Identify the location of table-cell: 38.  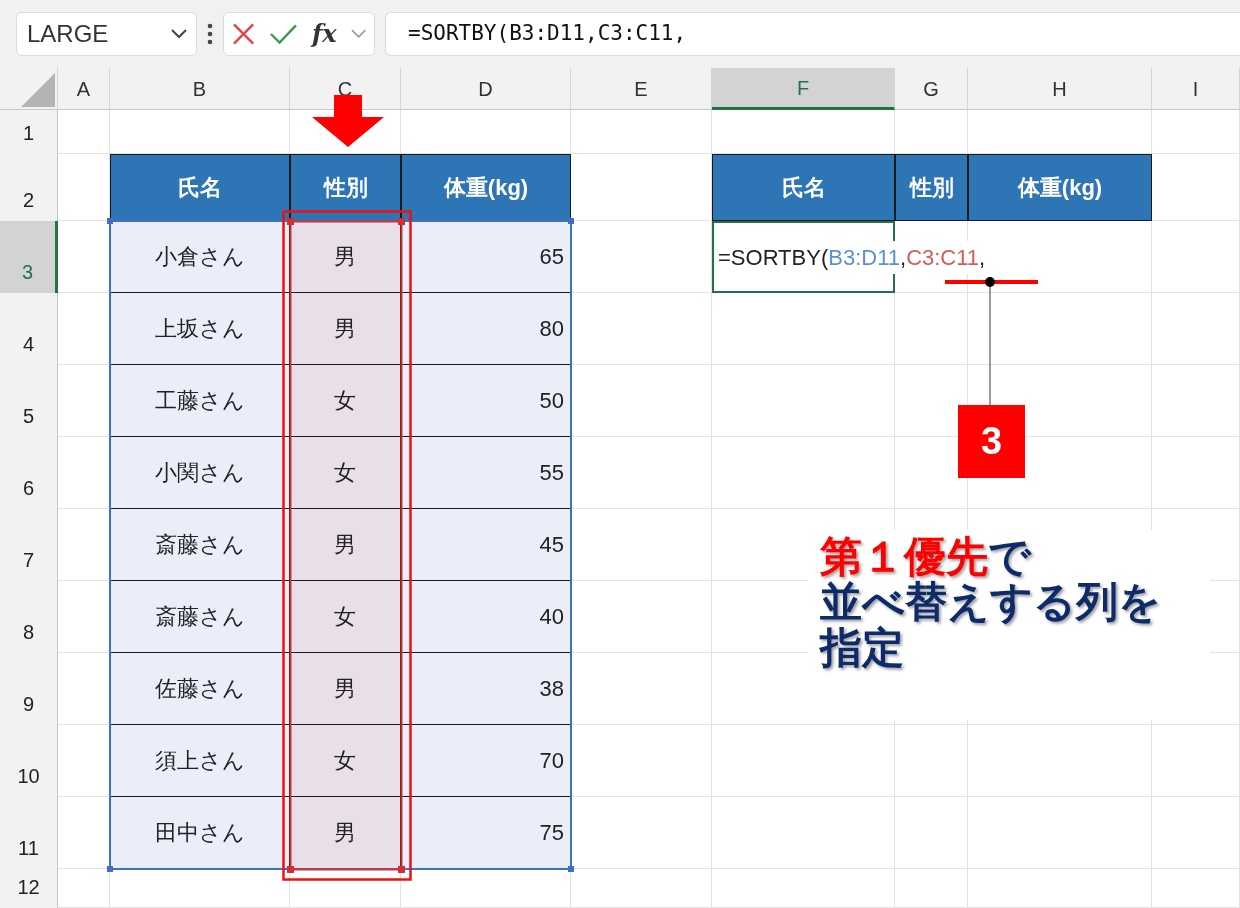
(486, 689).